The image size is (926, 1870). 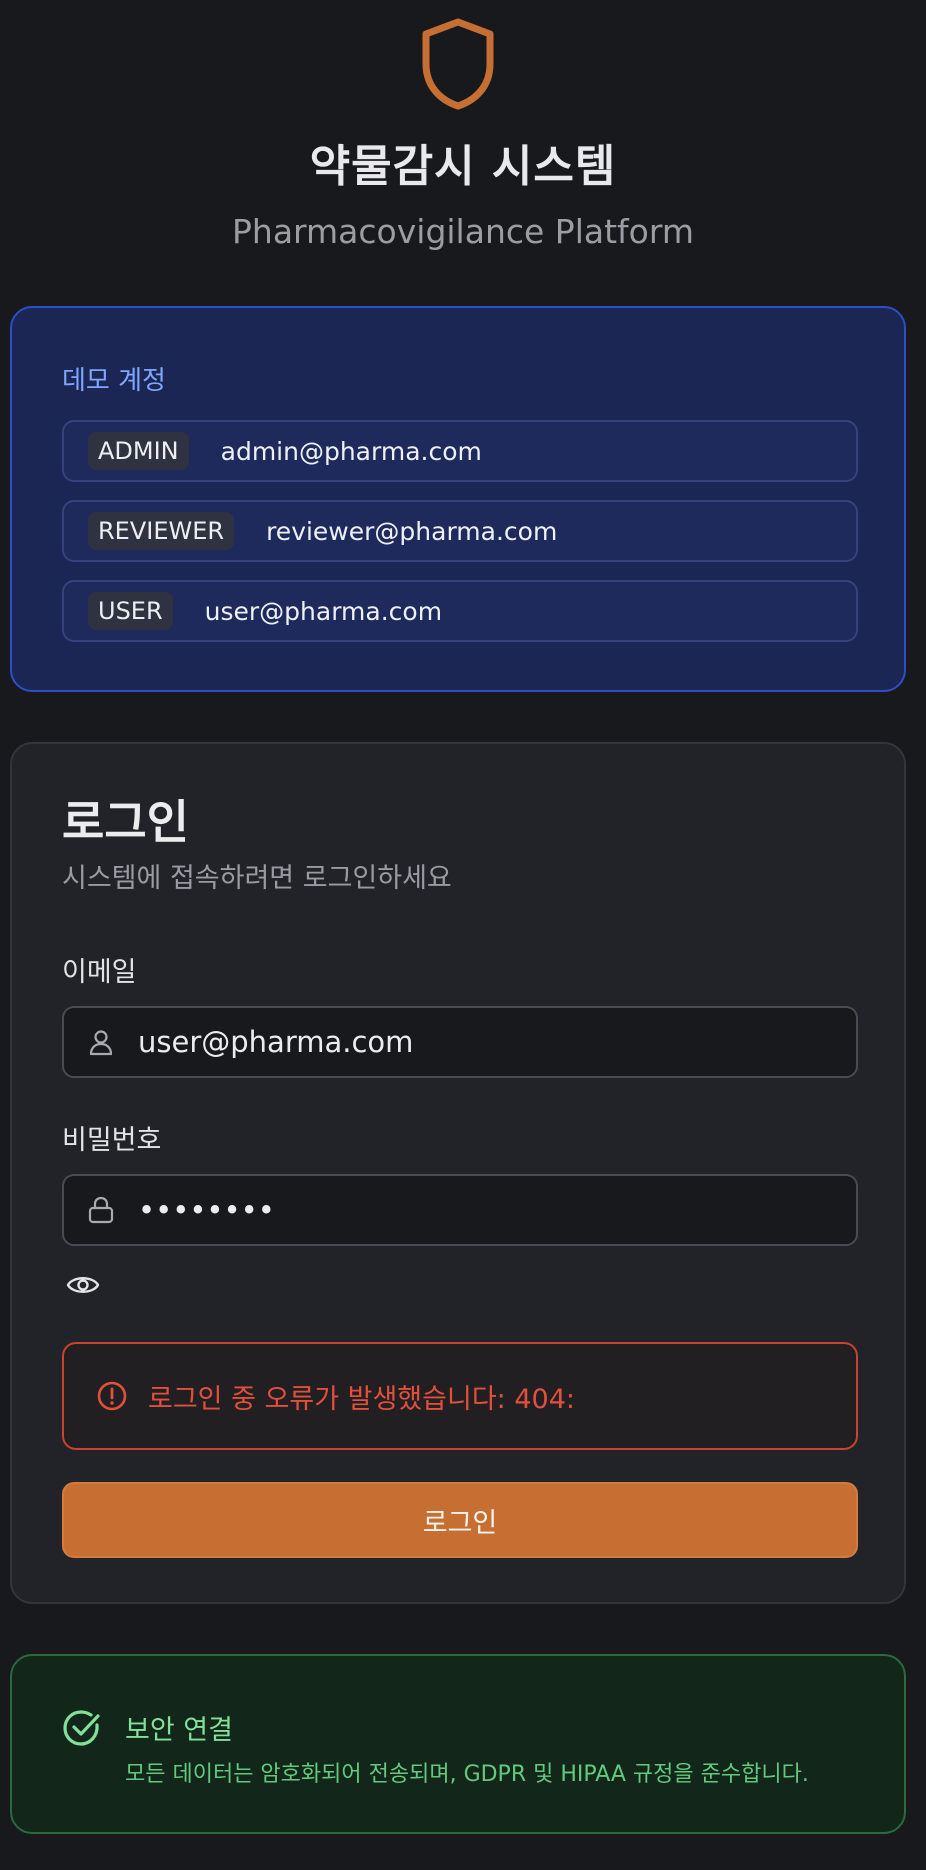 I want to click on email-field, so click(x=497, y=1042).